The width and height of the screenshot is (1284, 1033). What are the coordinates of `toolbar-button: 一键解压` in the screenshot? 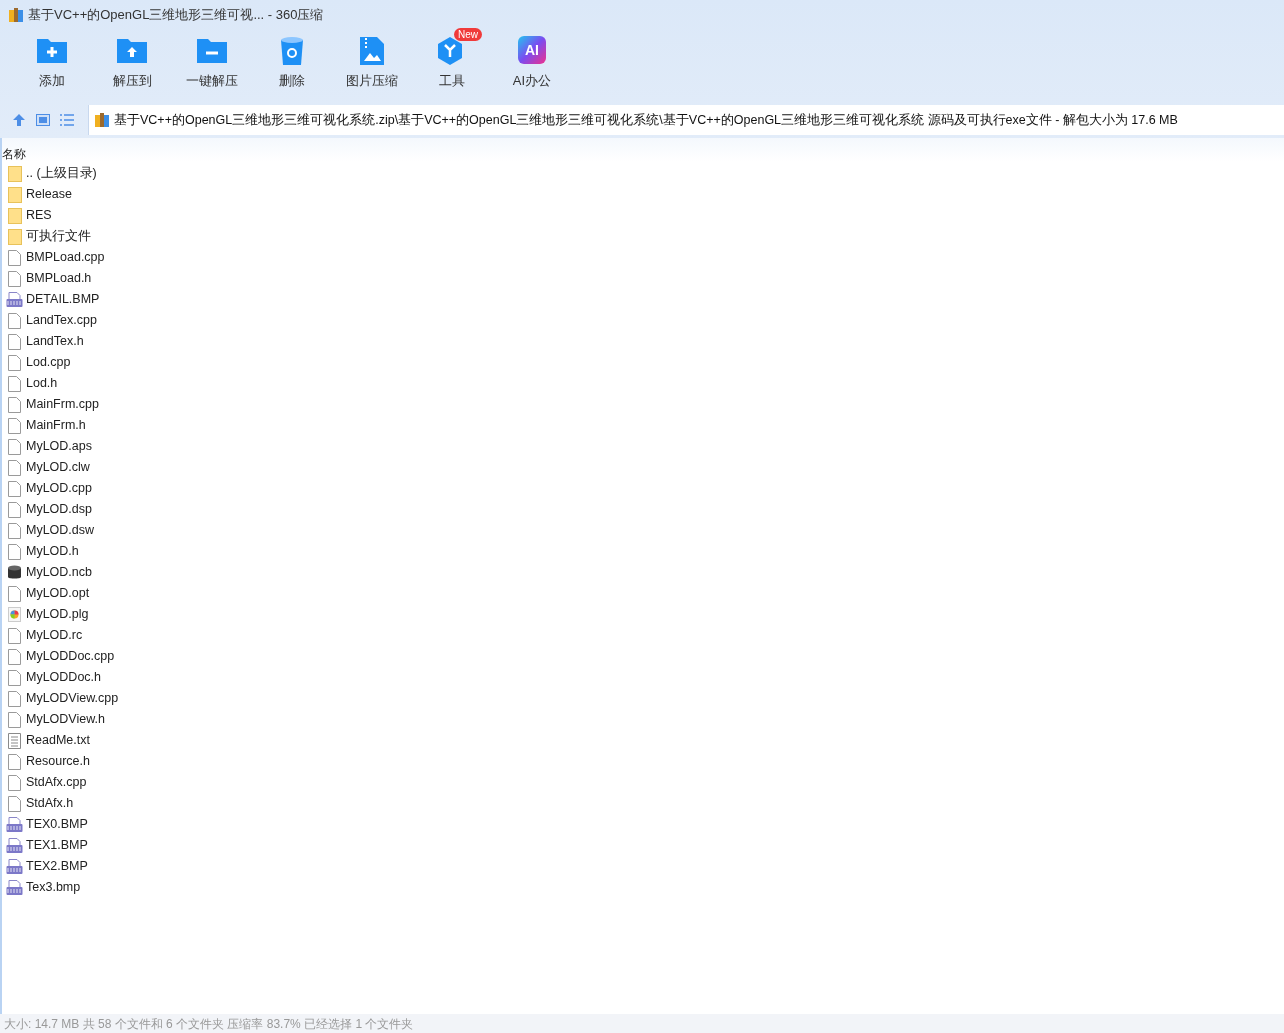 It's located at (212, 62).